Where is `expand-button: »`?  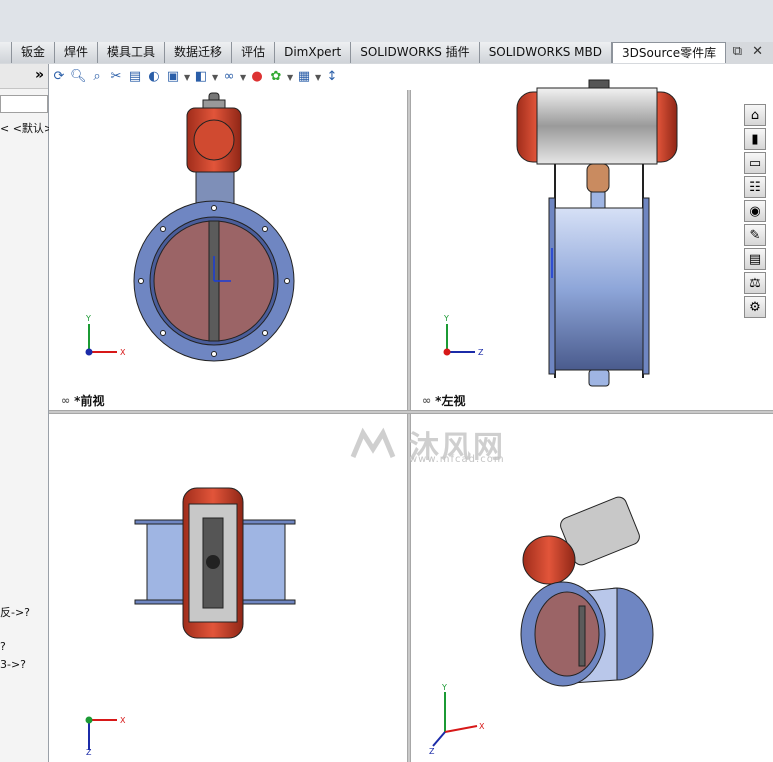
expand-button: » is located at coordinates (39, 75).